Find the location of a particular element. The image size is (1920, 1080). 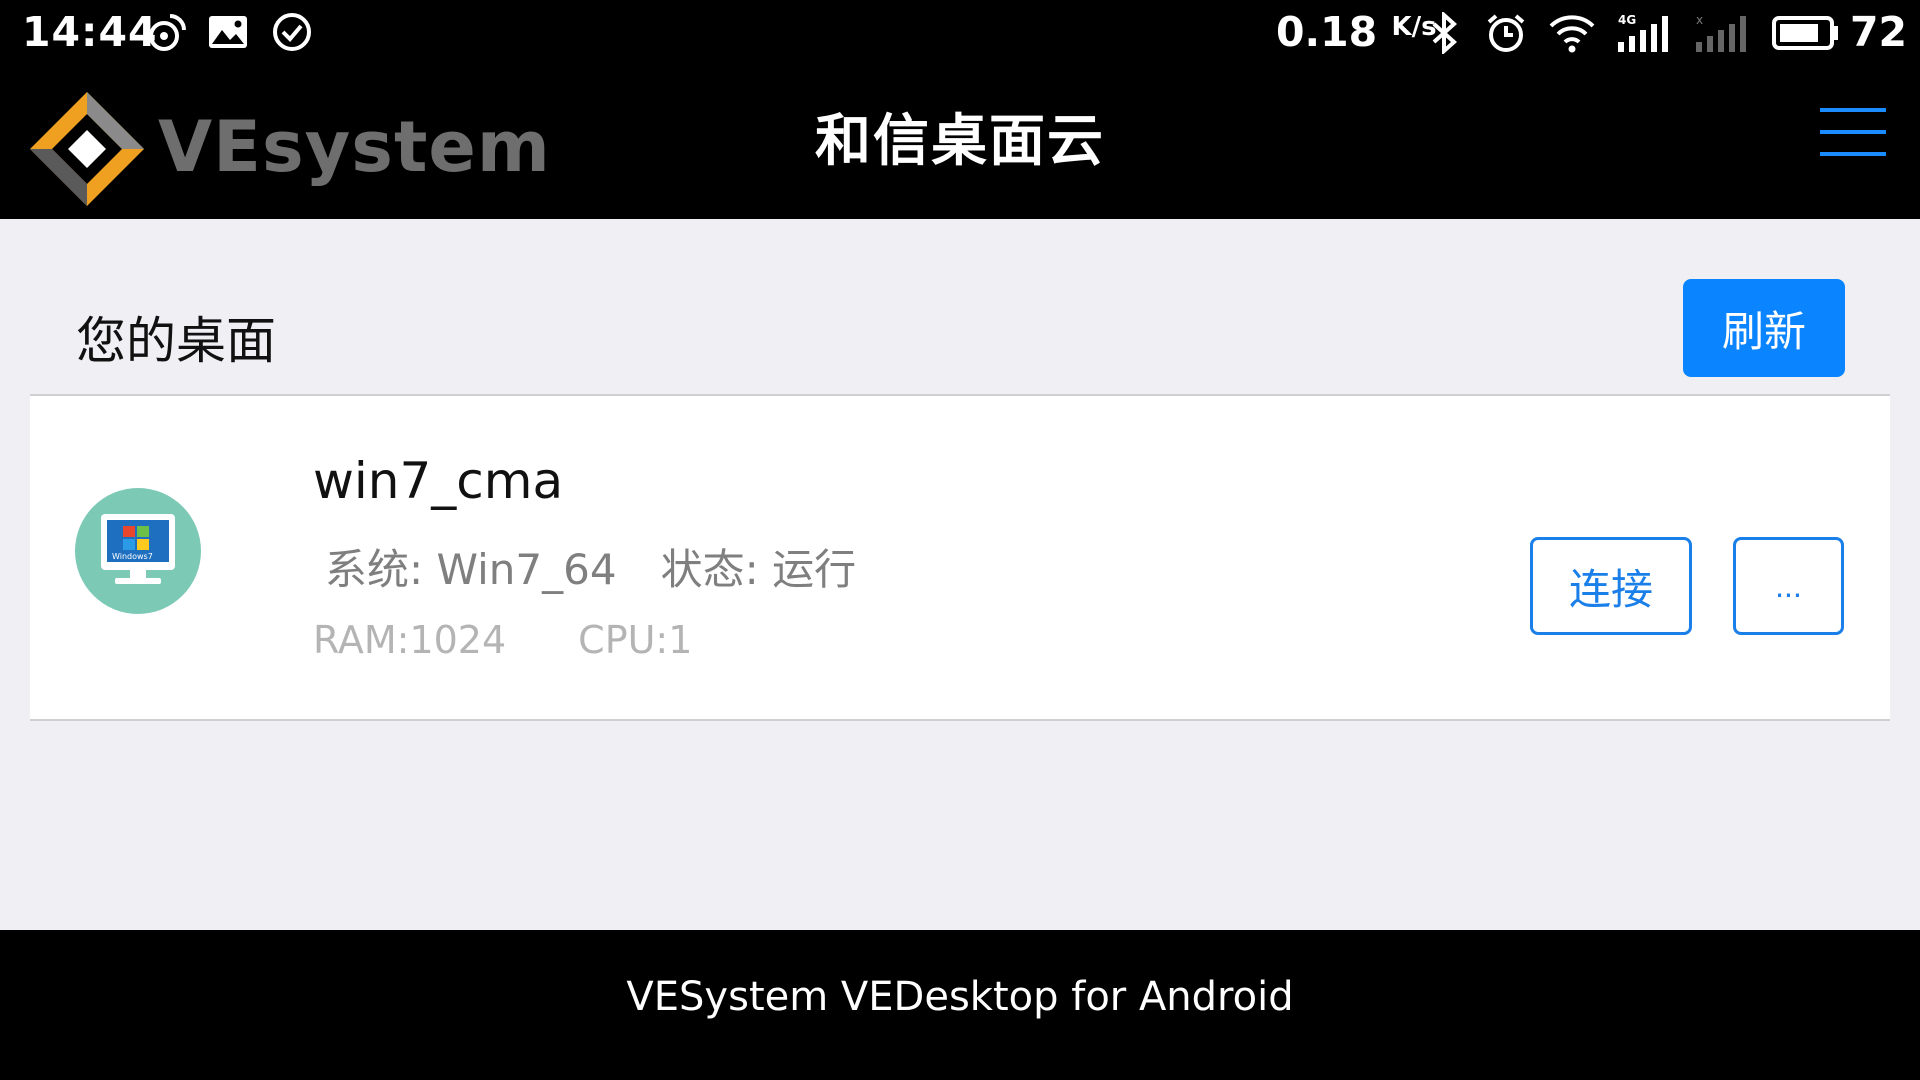

check-circle-icon is located at coordinates (292, 32).